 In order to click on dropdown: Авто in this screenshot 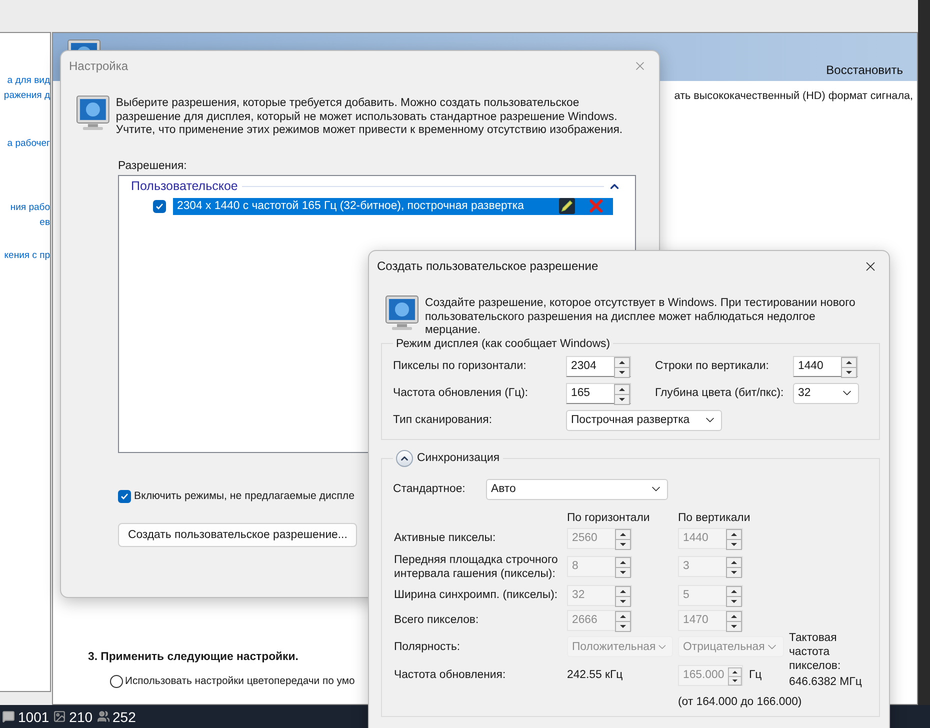, I will do `click(577, 489)`.